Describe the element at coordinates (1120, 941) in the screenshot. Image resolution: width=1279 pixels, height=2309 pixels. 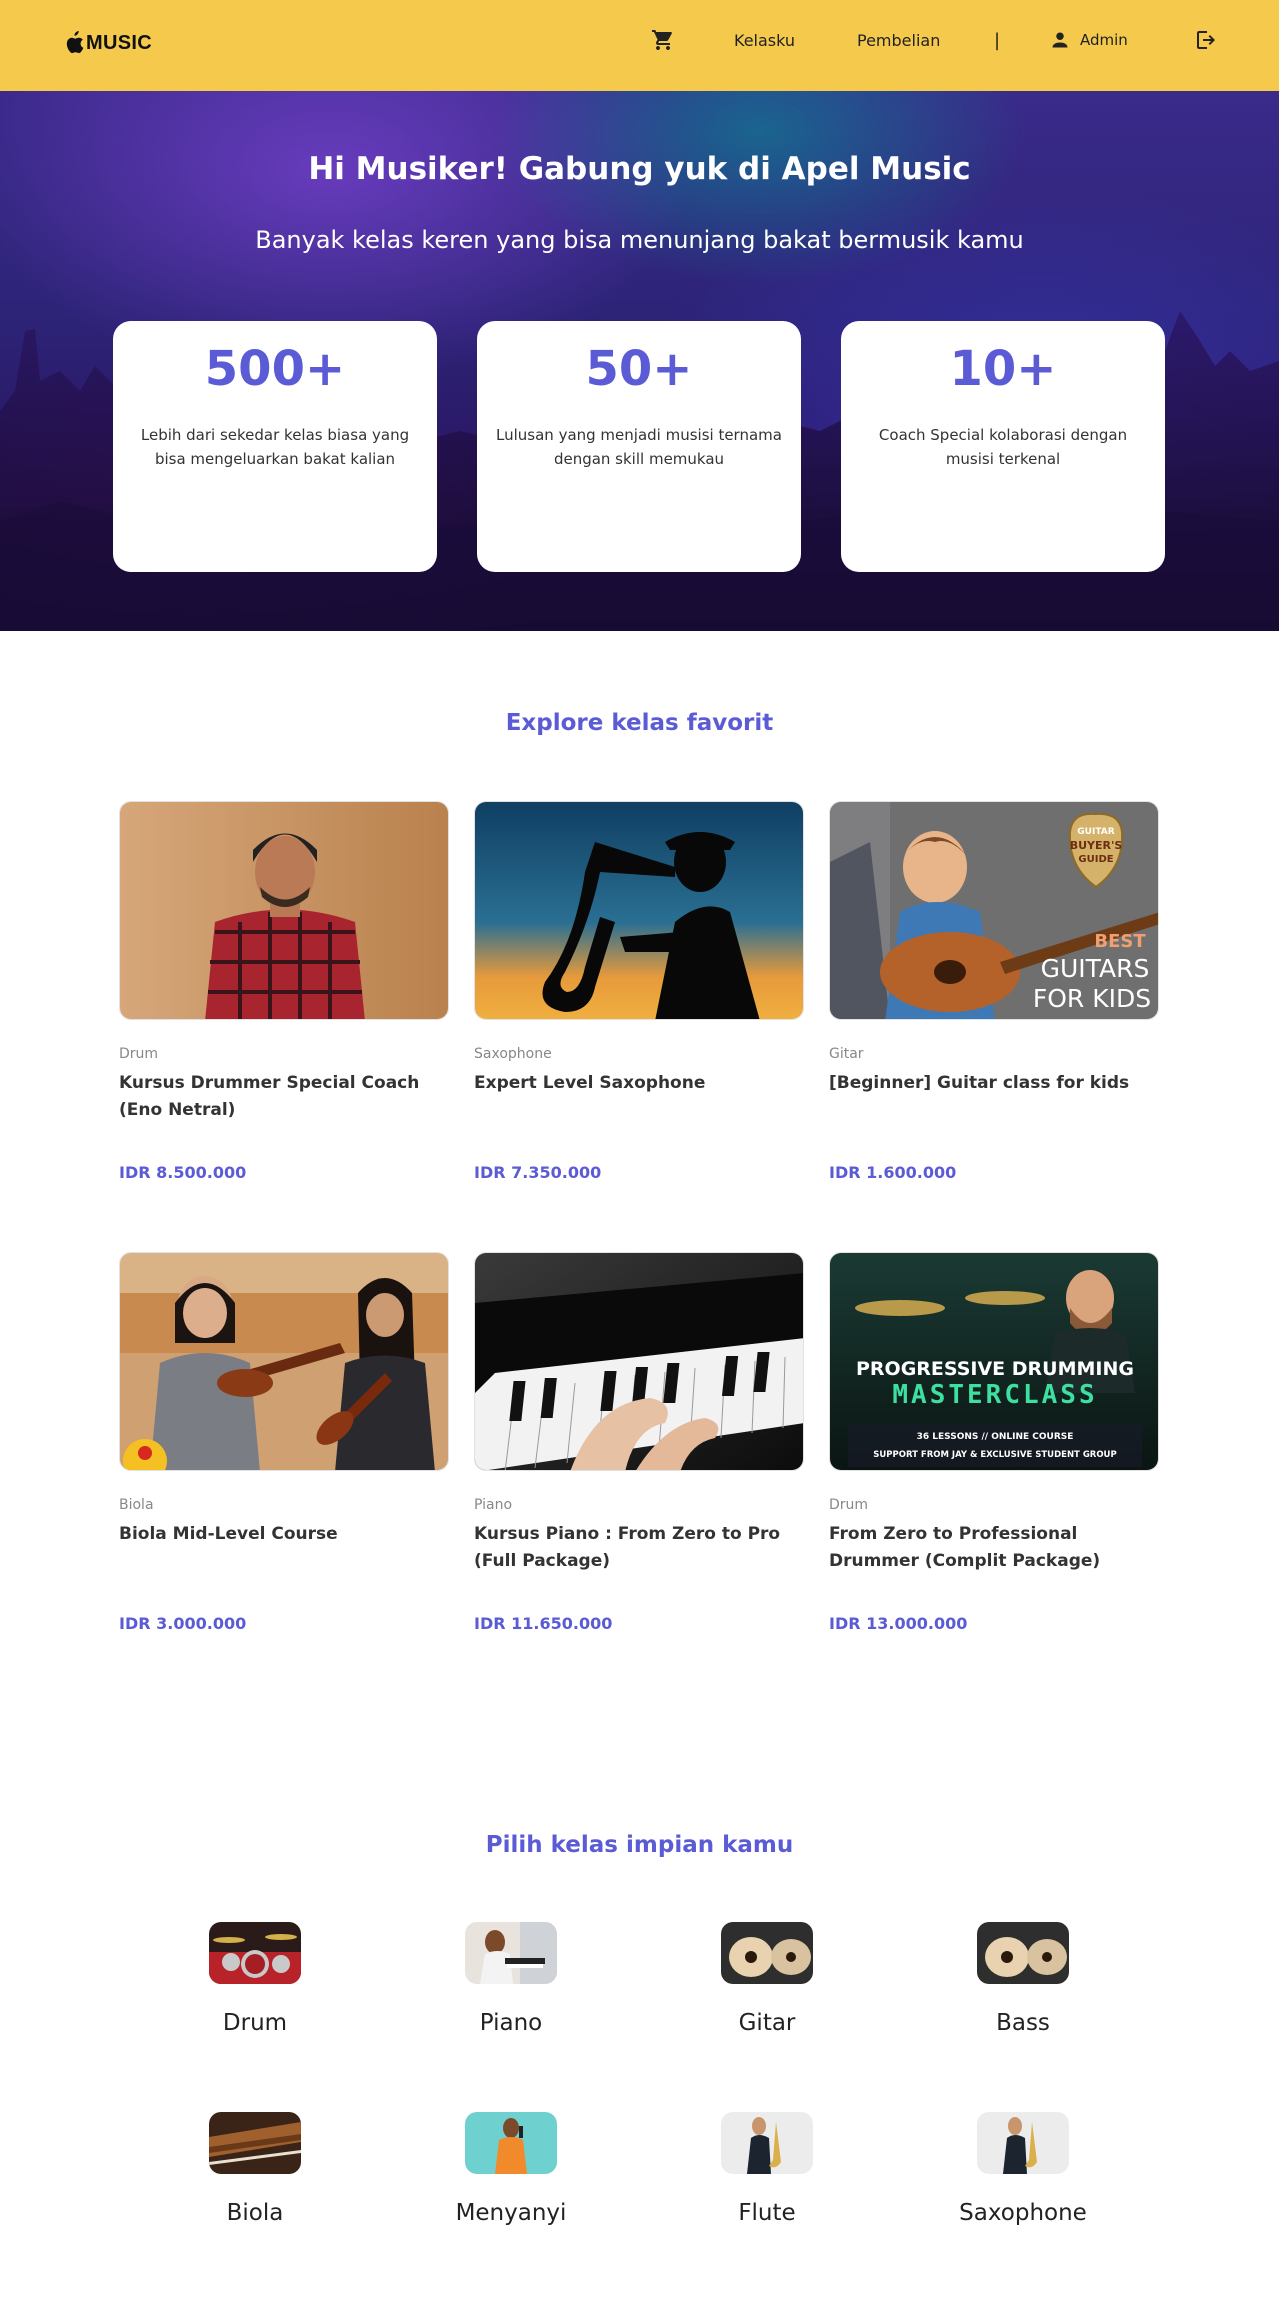
I see `guitar-image-line1: BEST` at that location.